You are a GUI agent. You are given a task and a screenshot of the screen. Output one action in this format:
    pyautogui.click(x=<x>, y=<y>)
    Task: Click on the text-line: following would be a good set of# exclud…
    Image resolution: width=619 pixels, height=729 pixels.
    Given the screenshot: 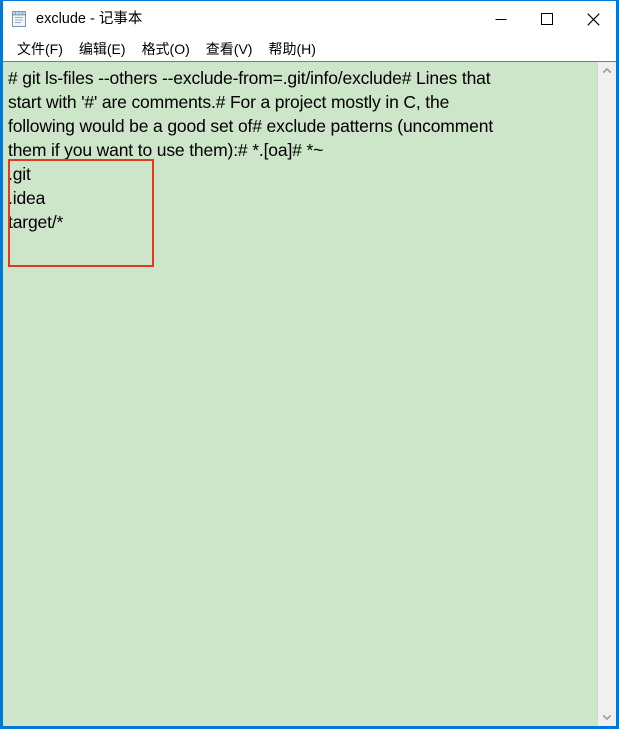 What is the action you would take?
    pyautogui.click(x=251, y=126)
    